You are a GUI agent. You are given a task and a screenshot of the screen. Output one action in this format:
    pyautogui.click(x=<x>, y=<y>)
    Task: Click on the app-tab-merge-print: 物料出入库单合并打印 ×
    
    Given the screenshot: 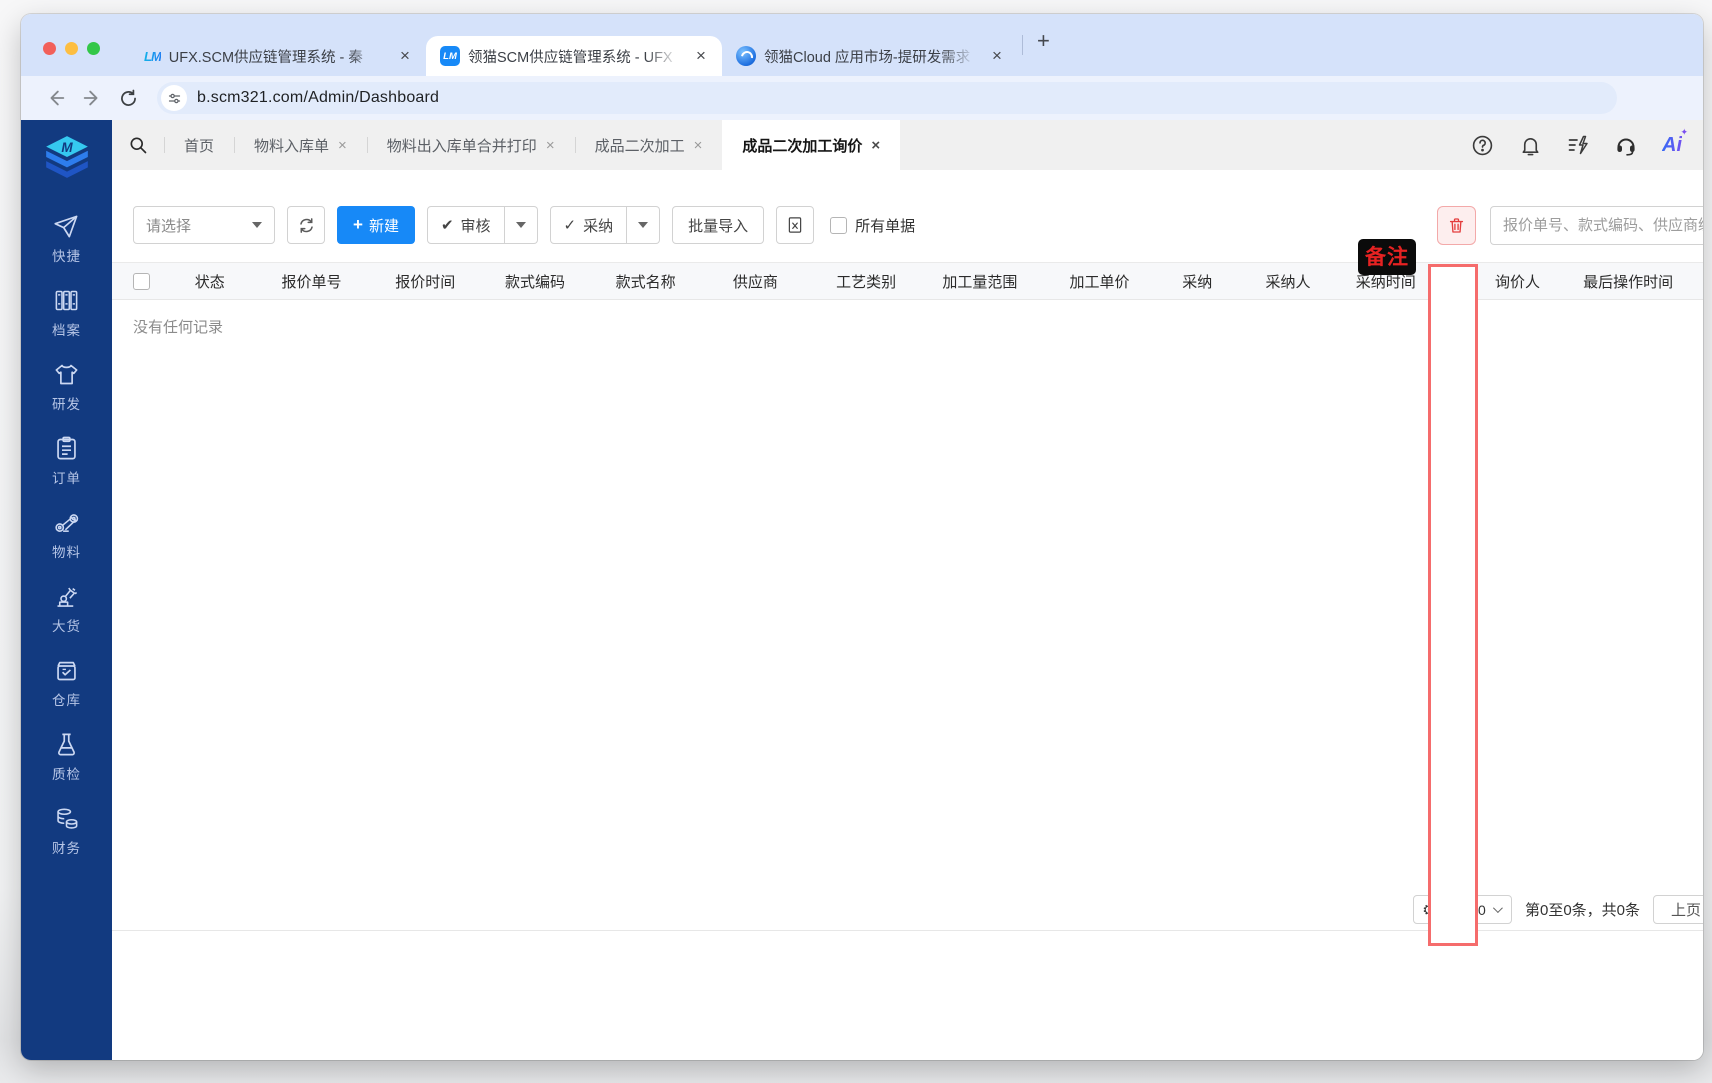 What is the action you would take?
    pyautogui.click(x=470, y=145)
    